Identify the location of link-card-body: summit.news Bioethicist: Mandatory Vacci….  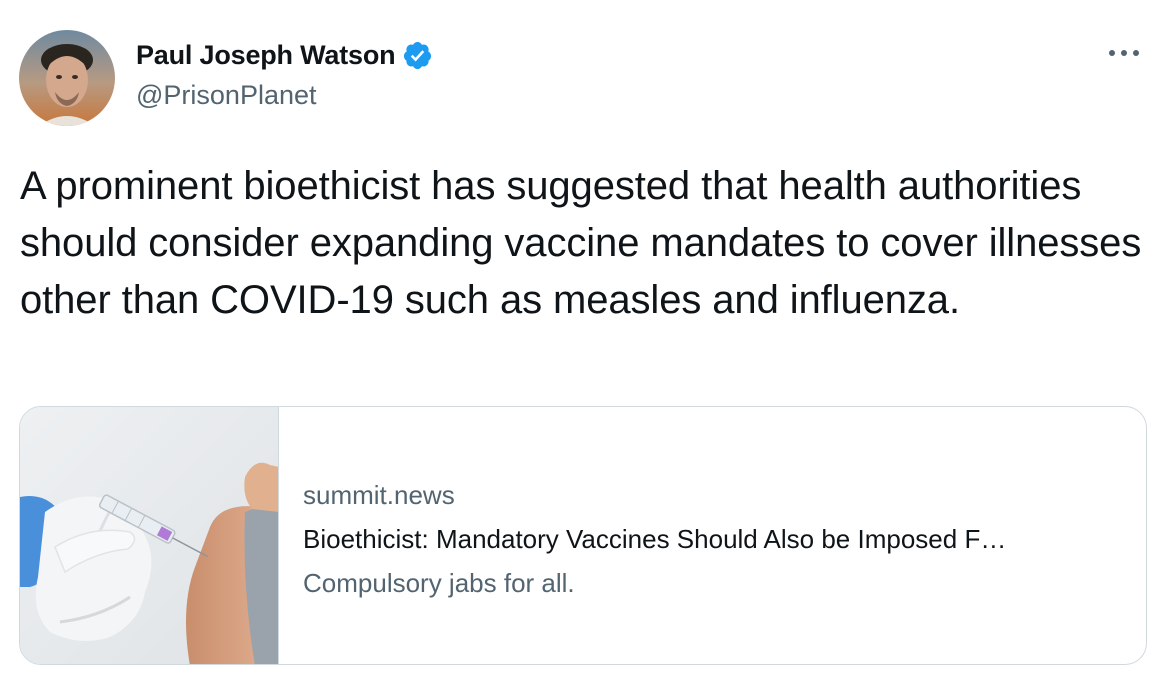
(714, 539).